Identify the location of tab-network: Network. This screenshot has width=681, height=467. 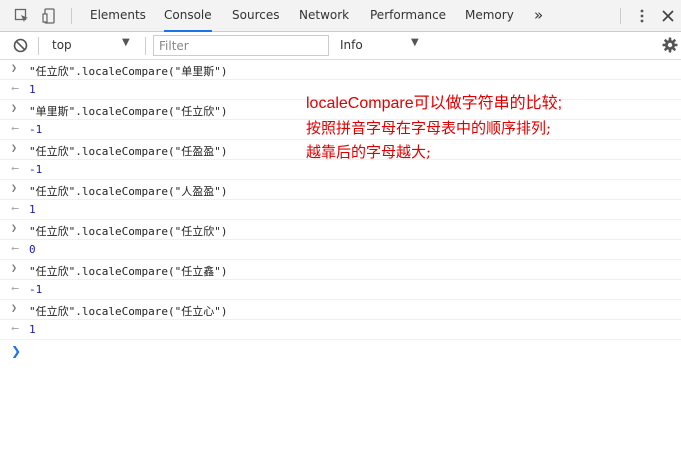
(324, 15).